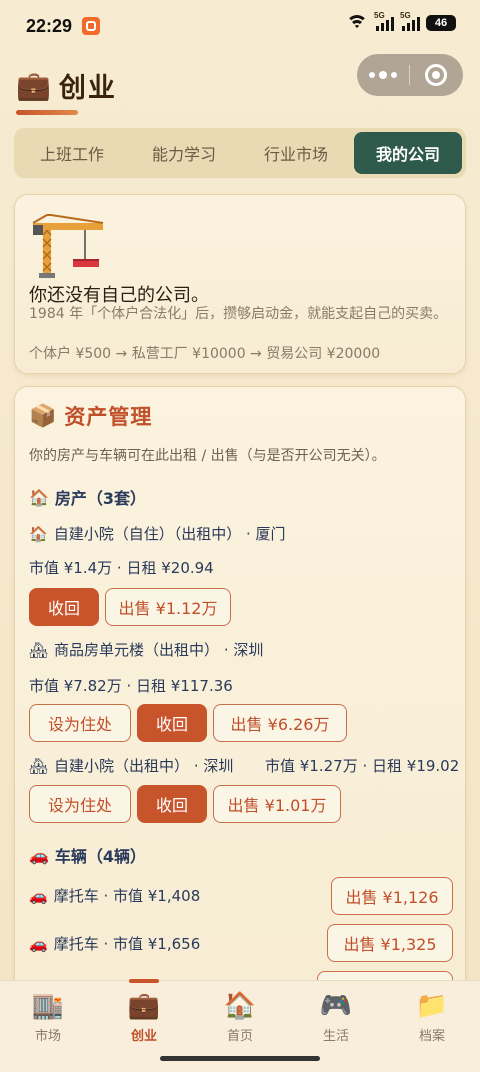 The width and height of the screenshot is (480, 1072). What do you see at coordinates (280, 723) in the screenshot?
I see `sell-property-button: 出售 ¥6.26万` at bounding box center [280, 723].